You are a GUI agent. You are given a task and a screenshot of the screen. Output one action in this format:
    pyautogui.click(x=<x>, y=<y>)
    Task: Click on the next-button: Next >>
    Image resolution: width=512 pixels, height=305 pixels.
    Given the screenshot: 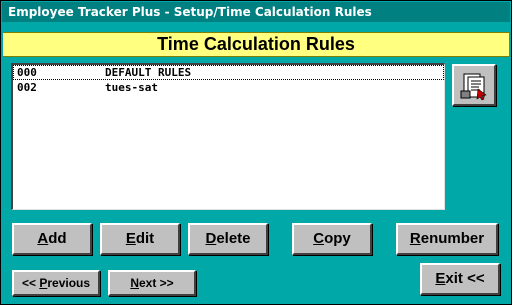 What is the action you would take?
    pyautogui.click(x=152, y=283)
    